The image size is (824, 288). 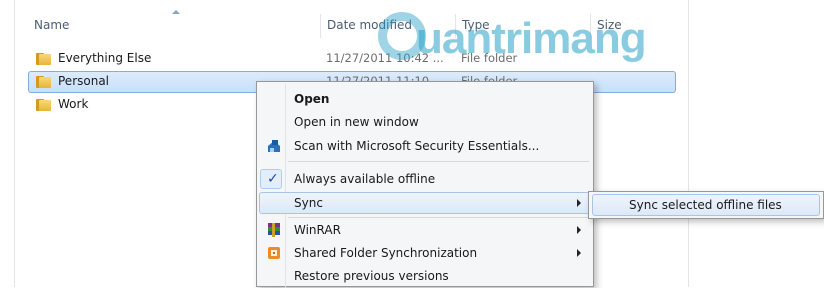 What do you see at coordinates (73, 104) in the screenshot?
I see `file-name: Work` at bounding box center [73, 104].